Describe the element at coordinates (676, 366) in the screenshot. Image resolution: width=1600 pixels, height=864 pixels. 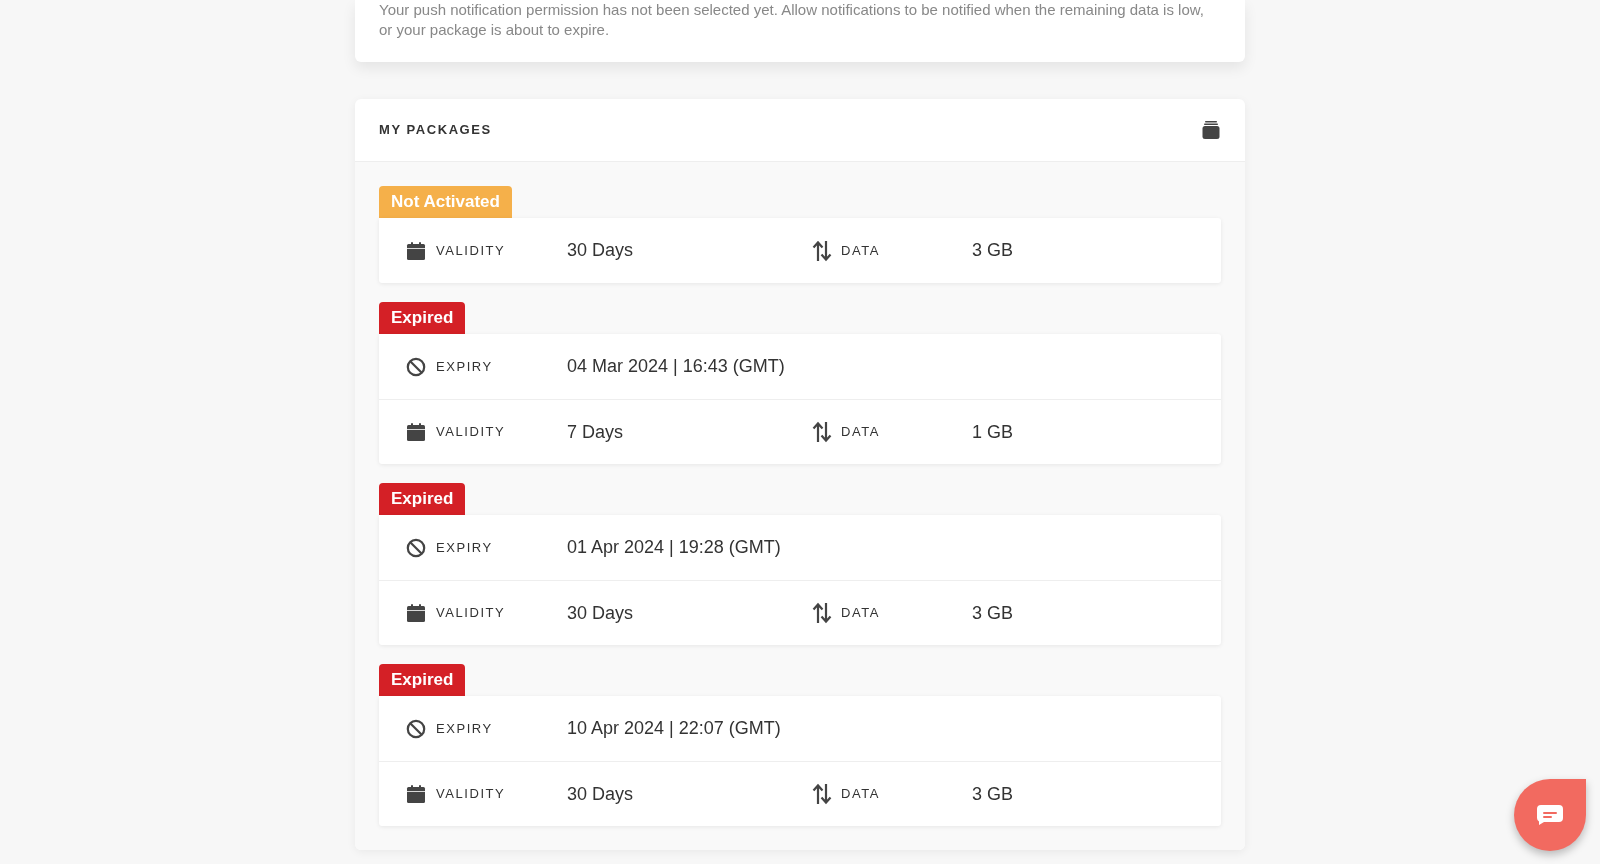
I see `field-value: 04 Mar 2024 | 16:43 (GMT)` at that location.